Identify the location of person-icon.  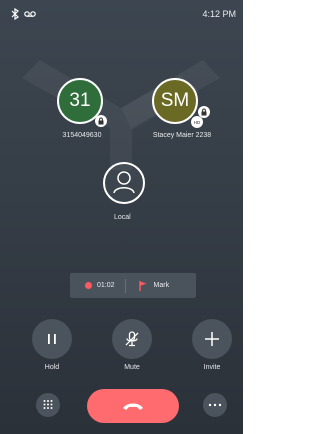
(124, 182).